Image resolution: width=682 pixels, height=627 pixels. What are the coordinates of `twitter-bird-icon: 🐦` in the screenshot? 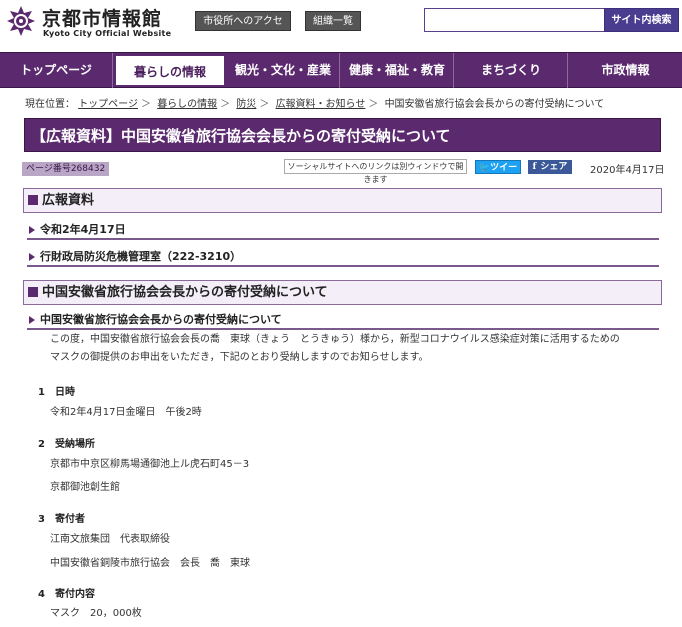 It's located at (484, 168).